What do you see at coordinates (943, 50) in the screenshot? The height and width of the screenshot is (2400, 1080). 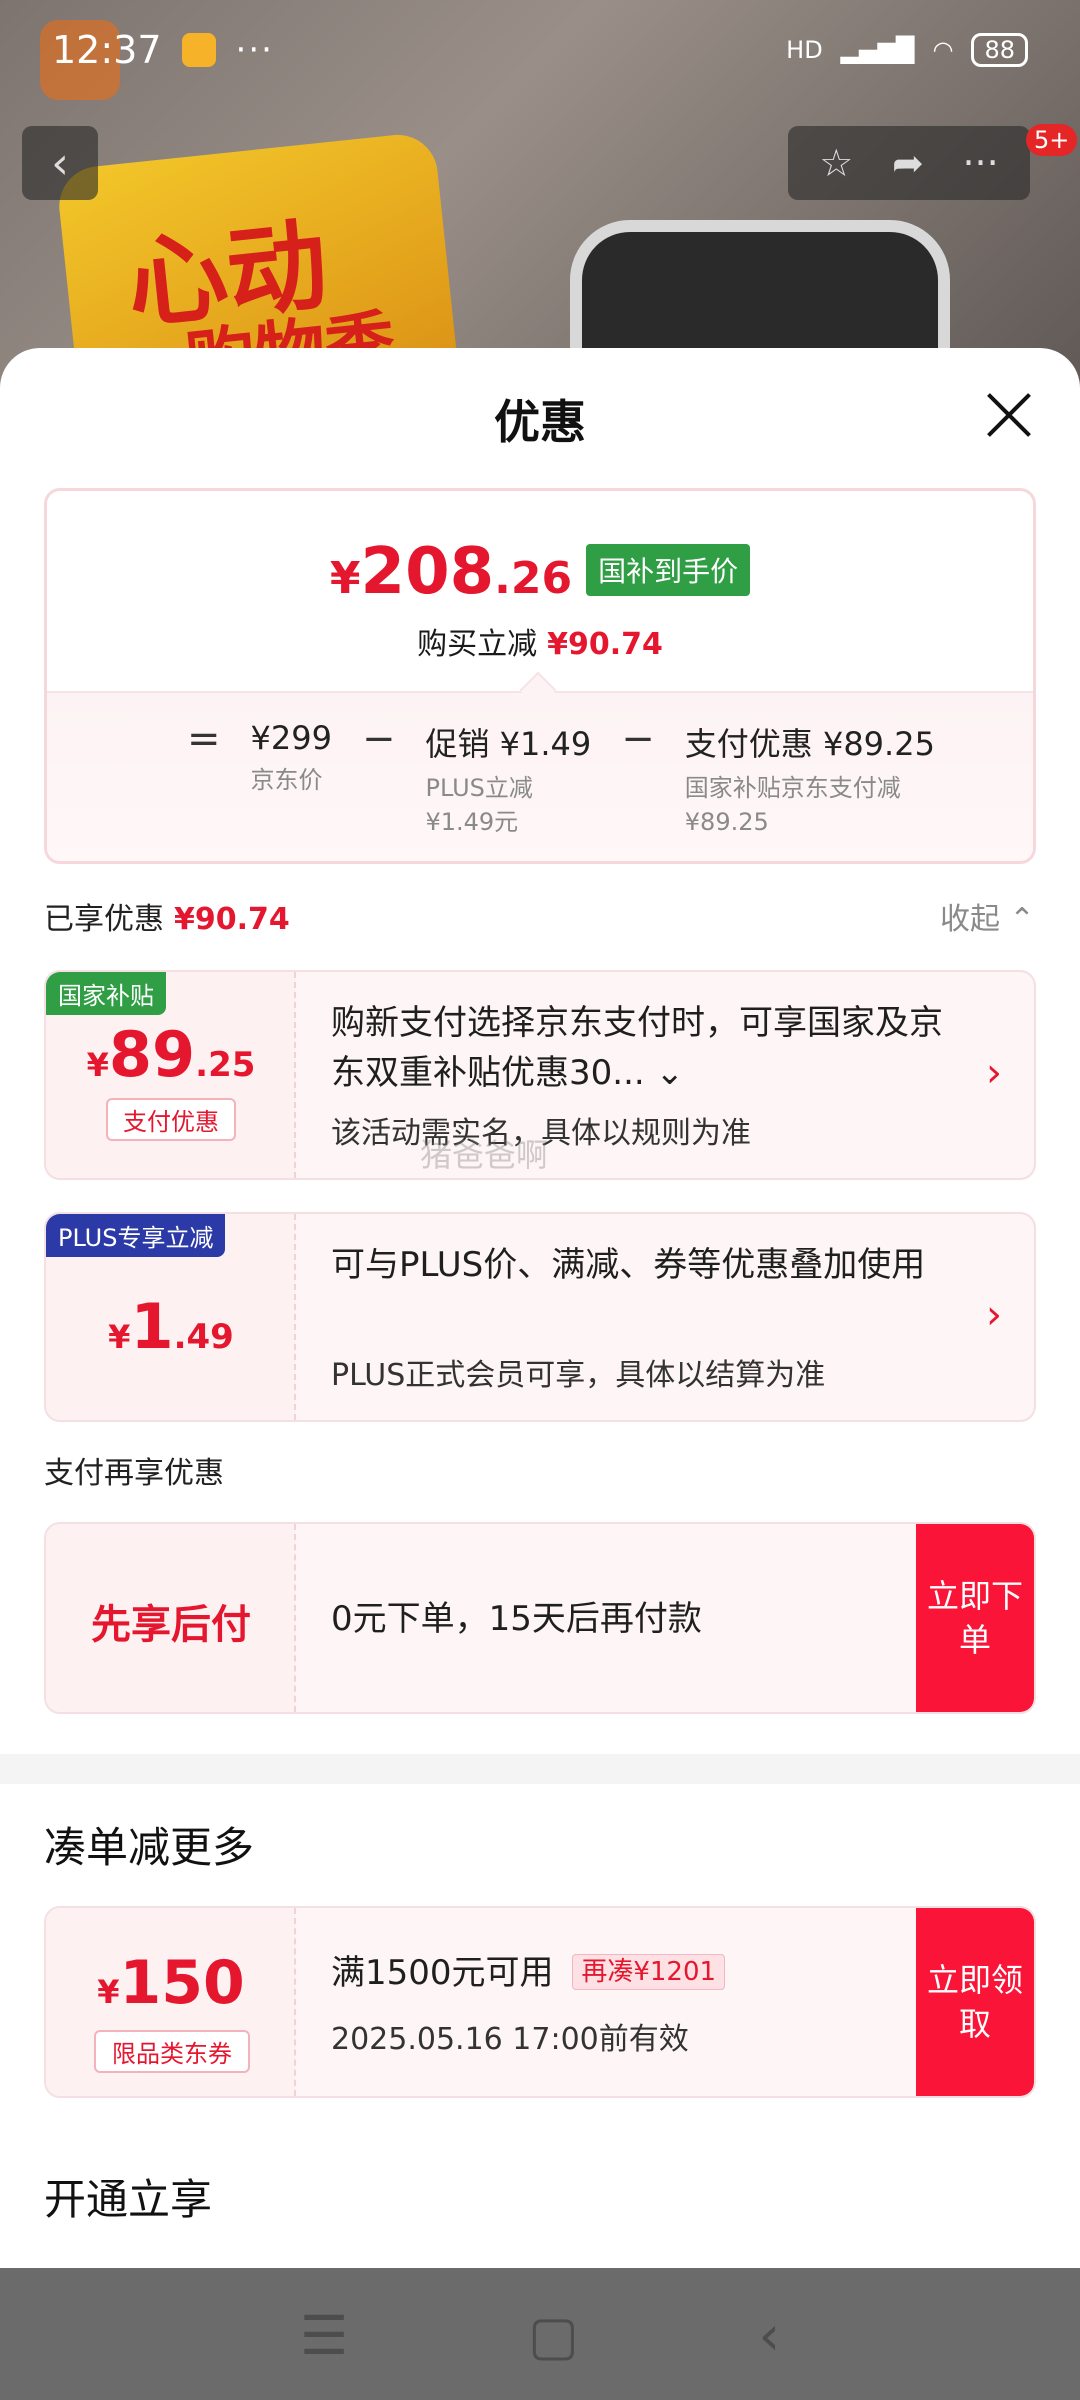 I see `wifi-icon: ◠` at bounding box center [943, 50].